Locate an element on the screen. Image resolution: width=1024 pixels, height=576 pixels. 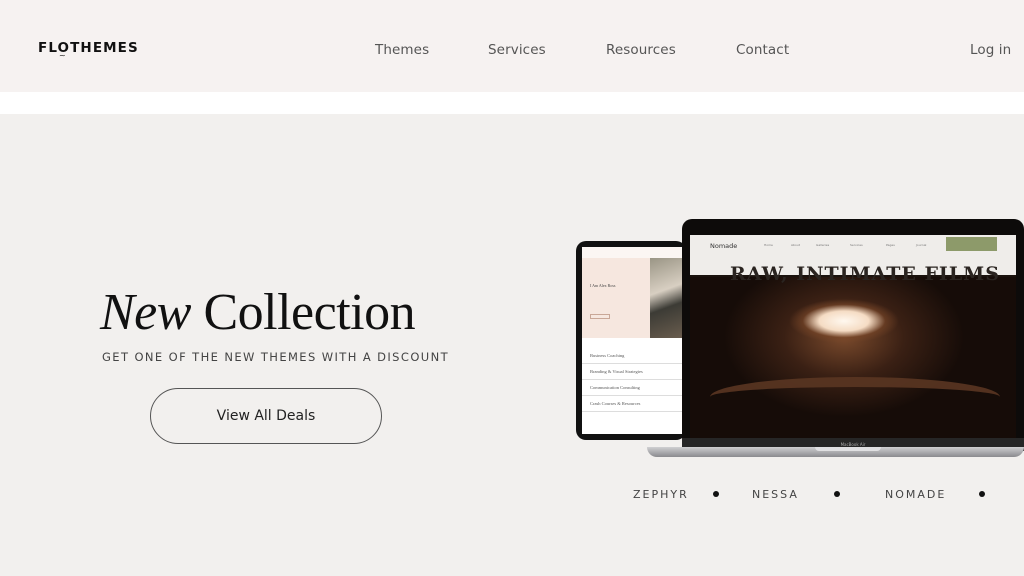
nav-resources: Resources is located at coordinates (641, 50).